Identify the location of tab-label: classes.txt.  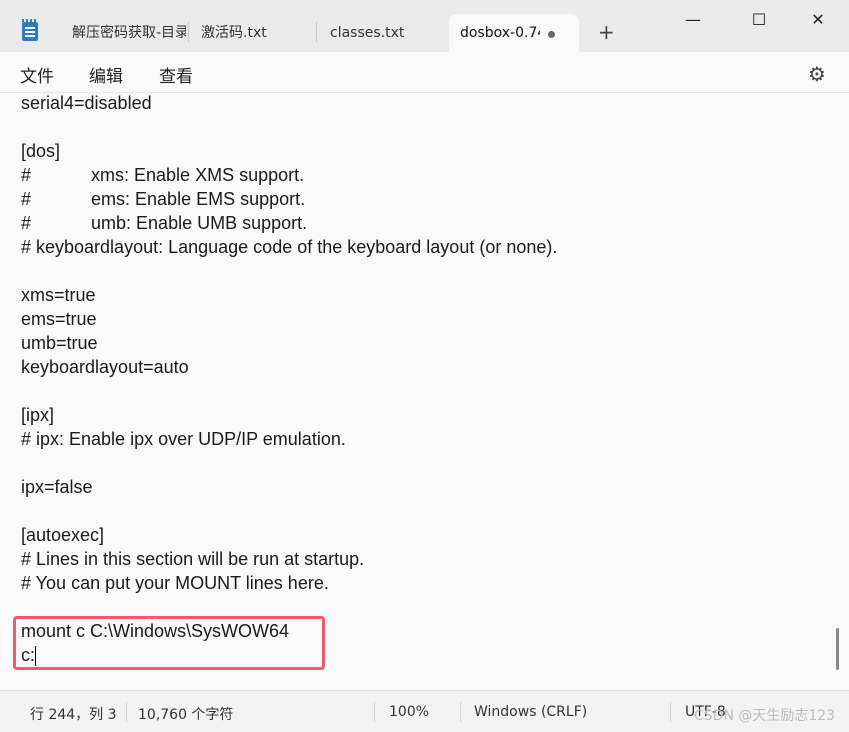
(367, 33).